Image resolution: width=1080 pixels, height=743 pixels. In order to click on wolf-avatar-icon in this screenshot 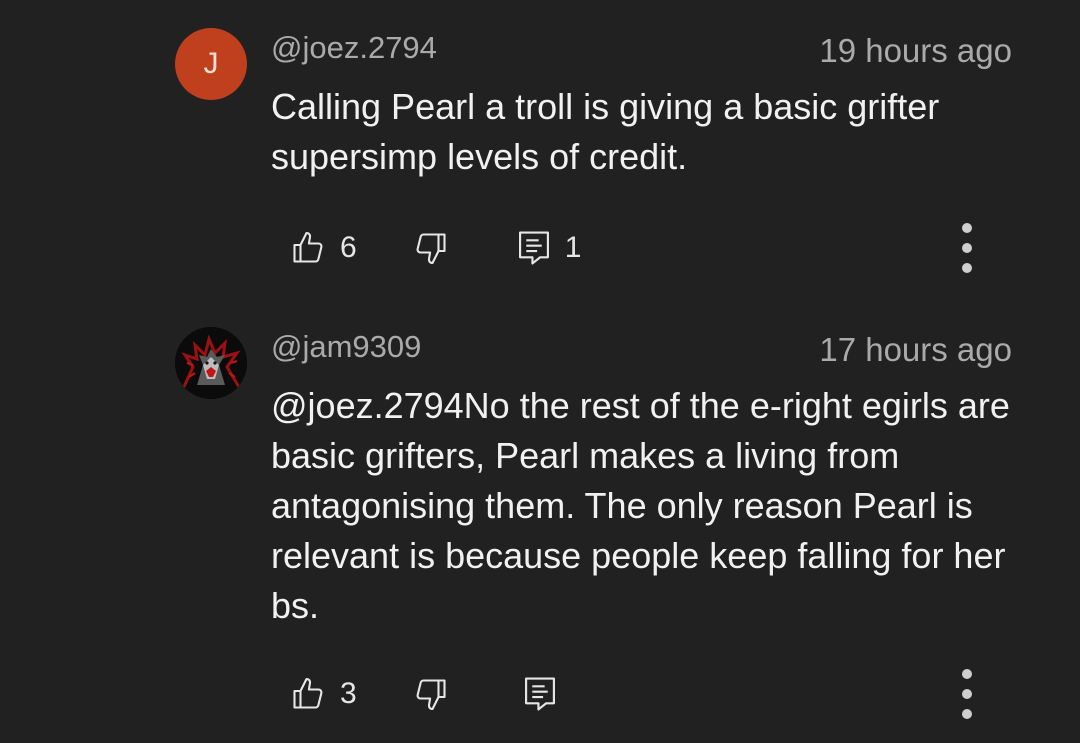, I will do `click(211, 363)`.